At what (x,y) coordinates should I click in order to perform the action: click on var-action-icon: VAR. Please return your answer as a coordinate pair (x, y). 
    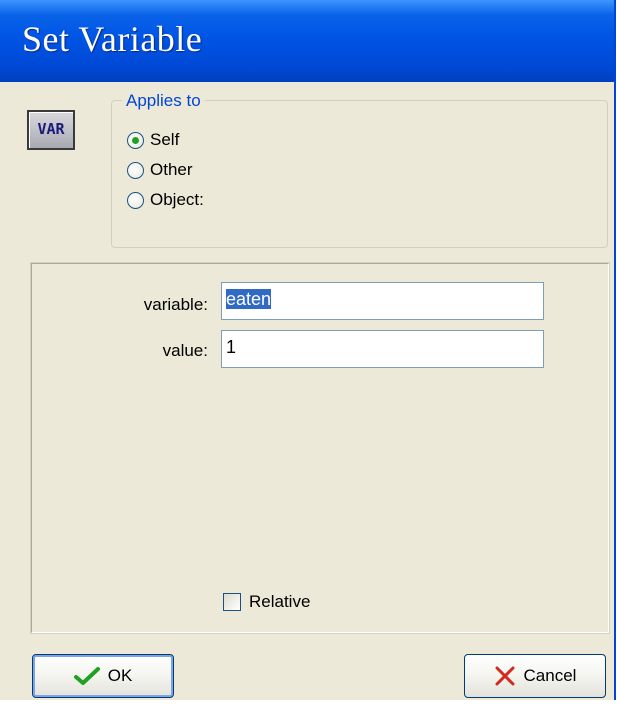
    Looking at the image, I should click on (51, 130).